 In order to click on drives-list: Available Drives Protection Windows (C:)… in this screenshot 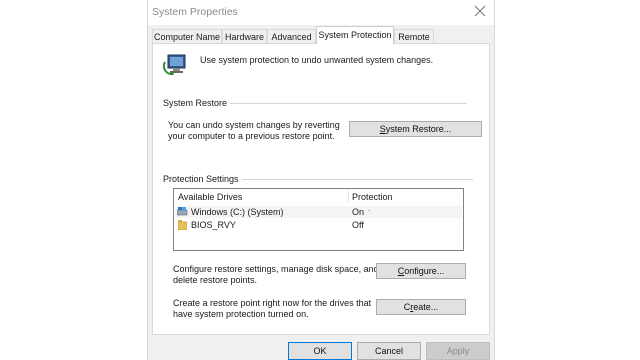, I will do `click(318, 219)`.